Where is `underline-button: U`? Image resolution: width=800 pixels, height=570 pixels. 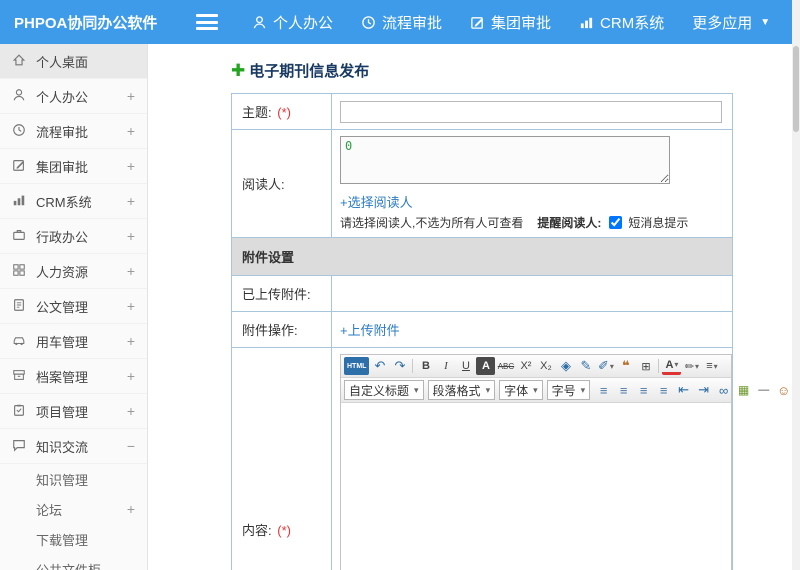
underline-button: U is located at coordinates (465, 366).